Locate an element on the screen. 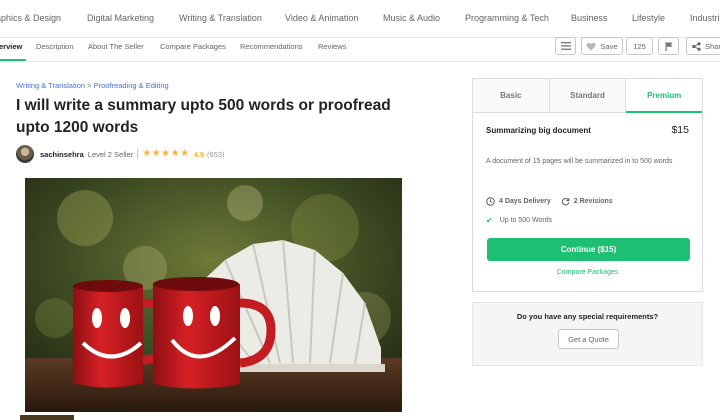  hamburger-icon is located at coordinates (565, 46).